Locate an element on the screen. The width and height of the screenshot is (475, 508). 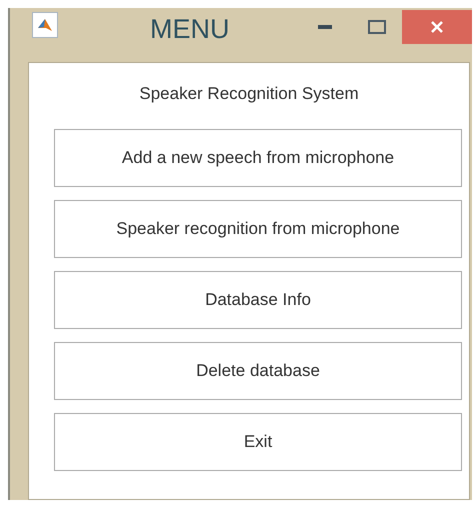
menu-button: Database Info is located at coordinates (258, 299).